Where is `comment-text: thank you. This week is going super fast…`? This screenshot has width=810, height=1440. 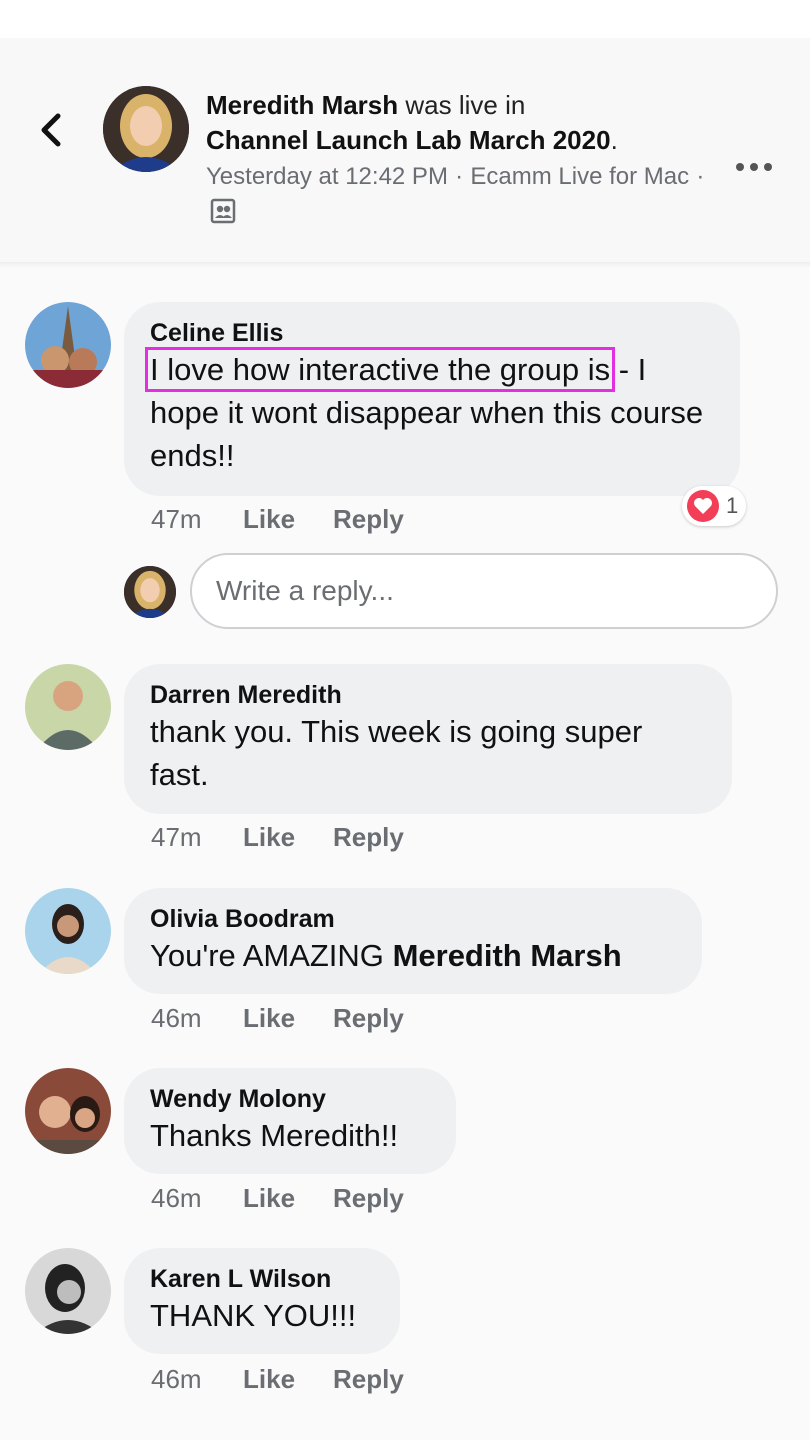
comment-text: thank you. This week is going super fast… is located at coordinates (396, 753).